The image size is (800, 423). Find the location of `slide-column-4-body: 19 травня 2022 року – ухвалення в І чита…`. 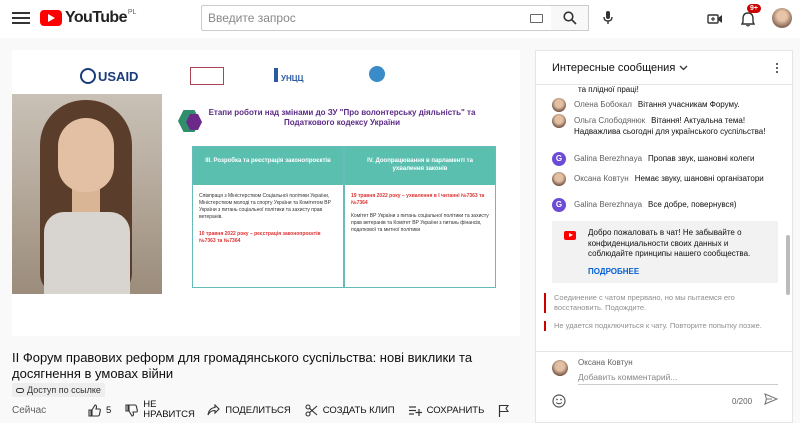

slide-column-4-body: 19 травня 2022 року – ухвалення в І чита… is located at coordinates (420, 213).